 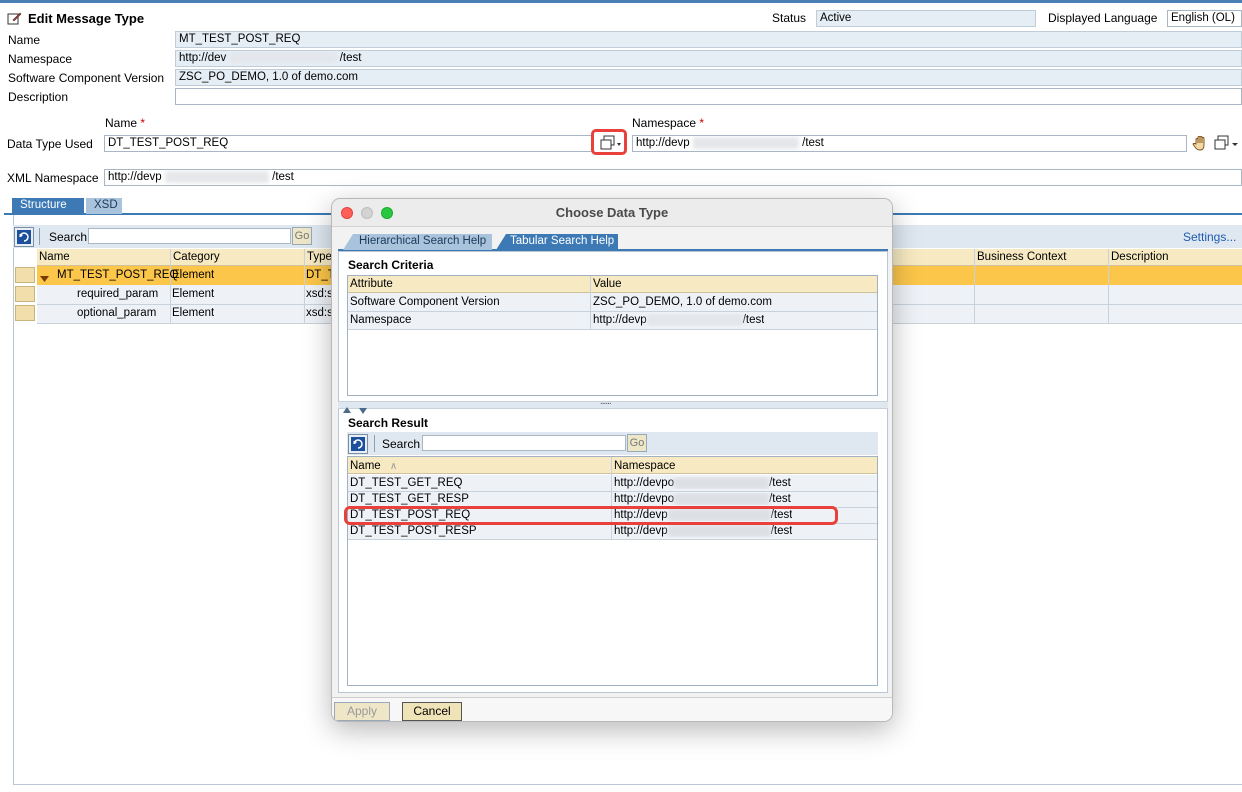 What do you see at coordinates (391, 265) in the screenshot?
I see `criteria-title: Search Criteria` at bounding box center [391, 265].